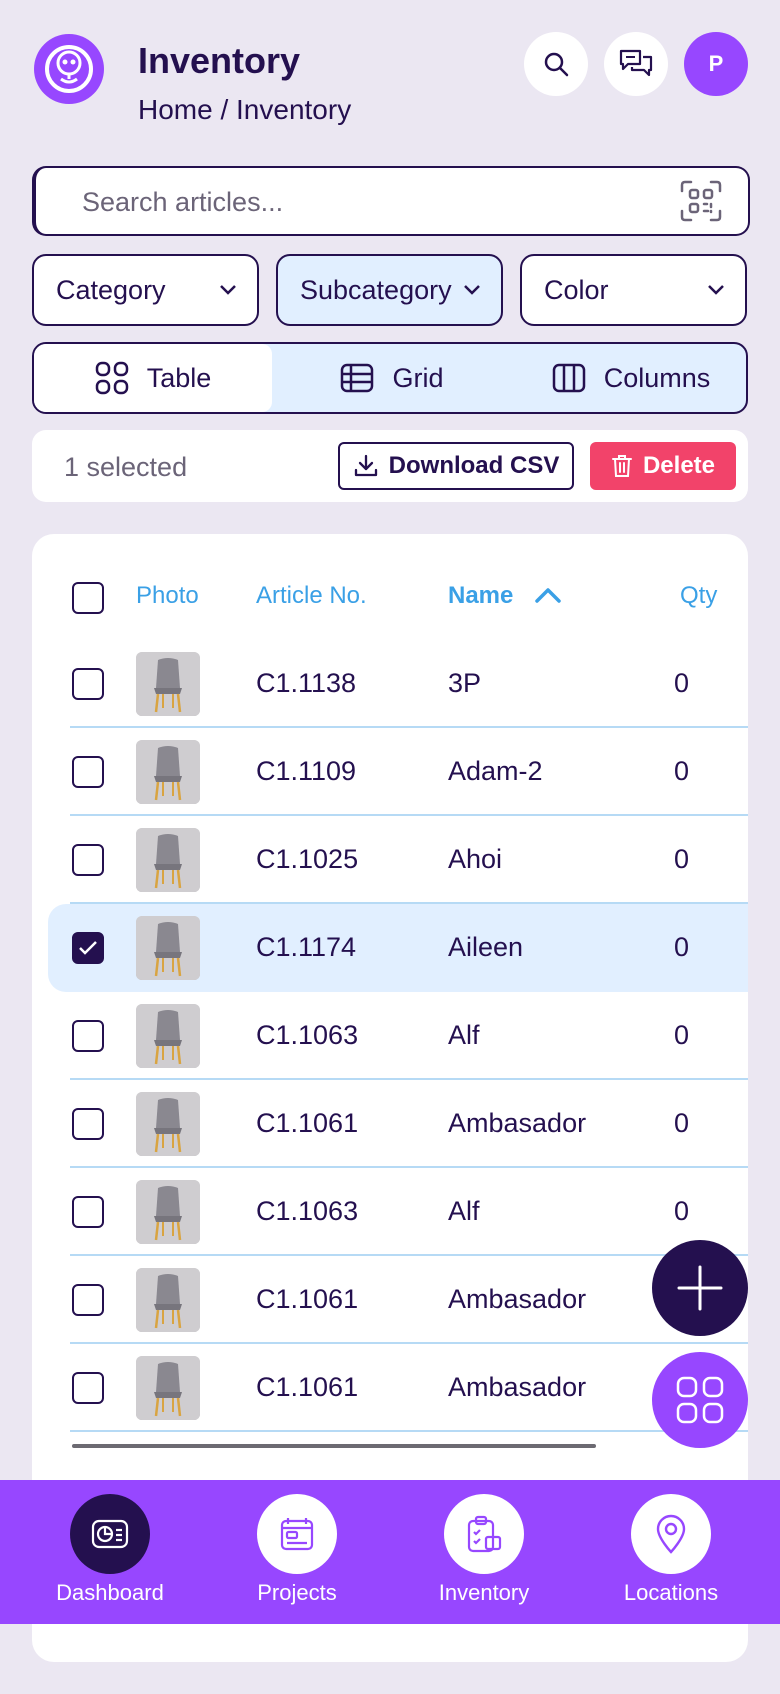  What do you see at coordinates (297, 1534) in the screenshot?
I see `projects-icon` at bounding box center [297, 1534].